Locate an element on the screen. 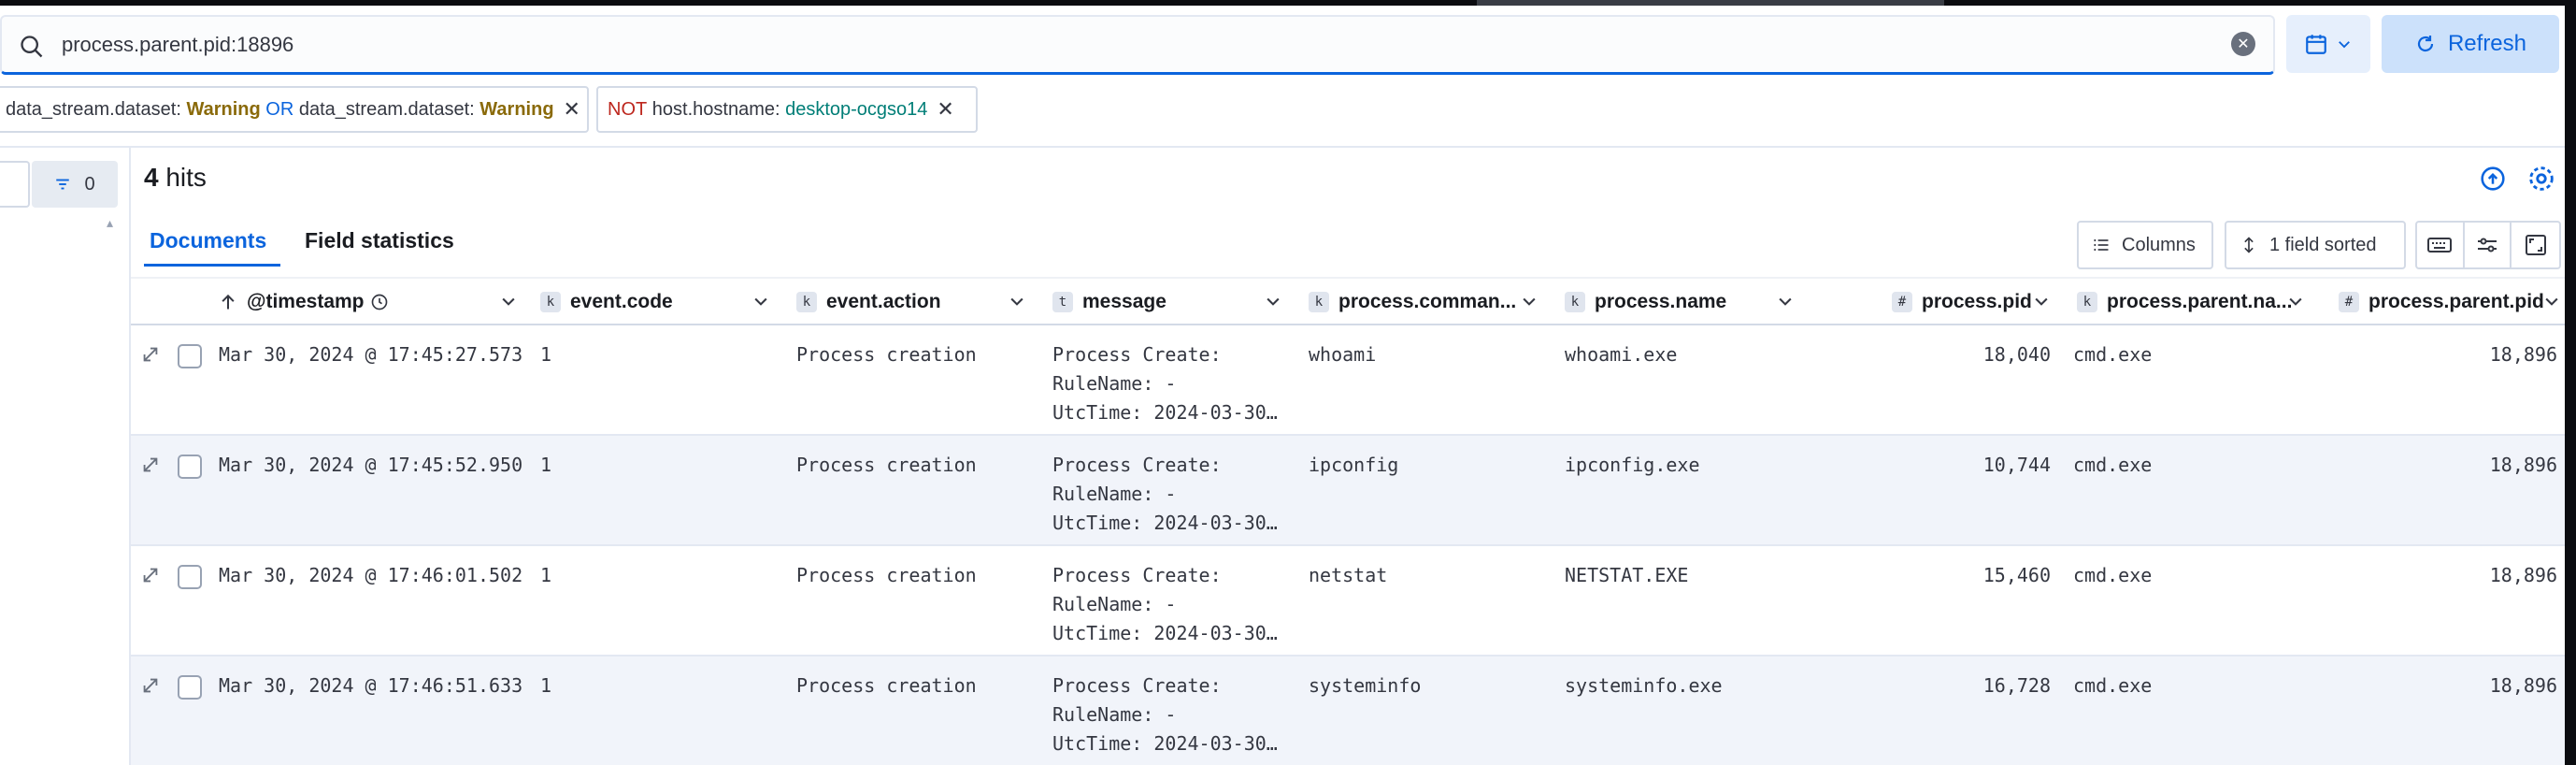 This screenshot has width=2576, height=765. tab-field-statistics: Field statistics is located at coordinates (379, 240).